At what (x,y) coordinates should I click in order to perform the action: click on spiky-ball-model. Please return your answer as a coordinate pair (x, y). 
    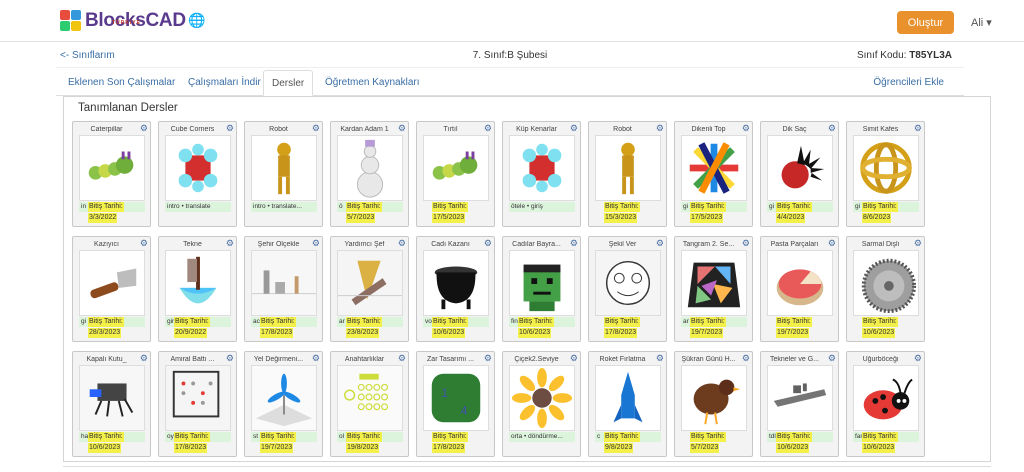
    Looking at the image, I should click on (714, 168).